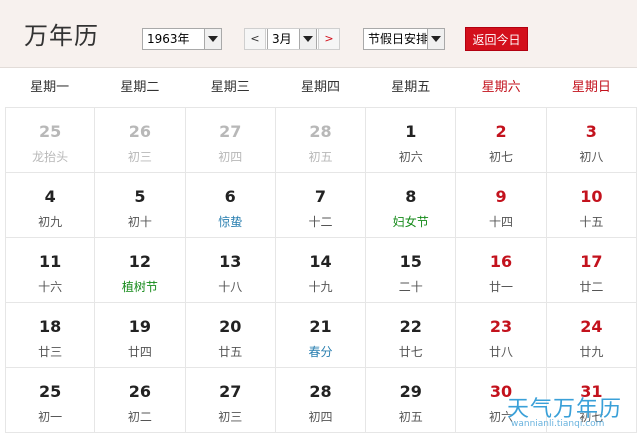 The width and height of the screenshot is (637, 439). I want to click on day-cell: 7 十二, so click(321, 205).